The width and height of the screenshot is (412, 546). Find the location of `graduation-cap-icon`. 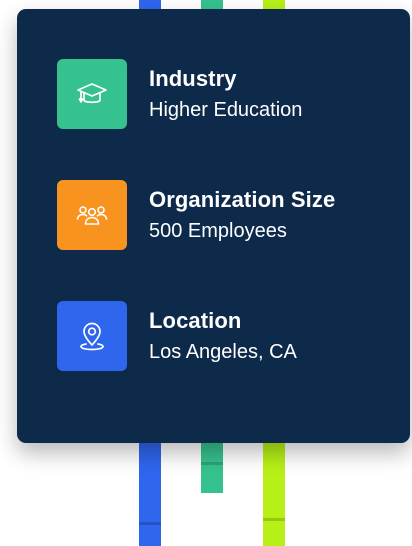

graduation-cap-icon is located at coordinates (92, 93).